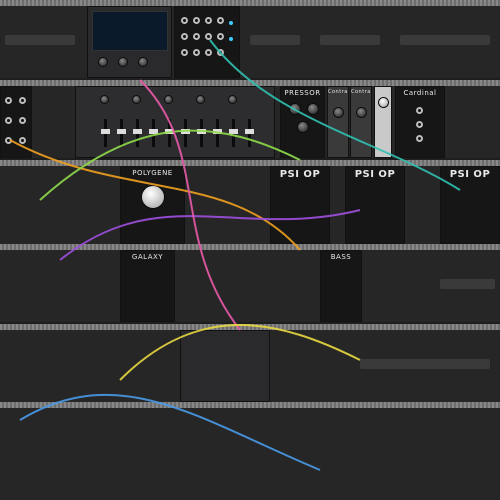 The width and height of the screenshot is (500, 500). I want to click on bass-title: BASS, so click(341, 257).